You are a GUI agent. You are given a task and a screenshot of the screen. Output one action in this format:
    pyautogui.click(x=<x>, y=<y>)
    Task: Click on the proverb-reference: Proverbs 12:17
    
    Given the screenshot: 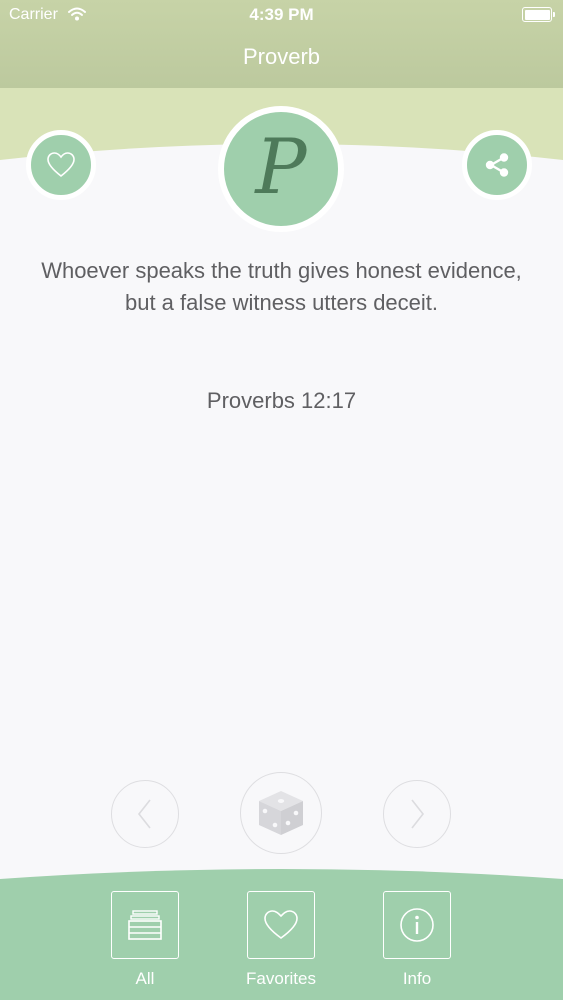 What is the action you would take?
    pyautogui.click(x=281, y=400)
    